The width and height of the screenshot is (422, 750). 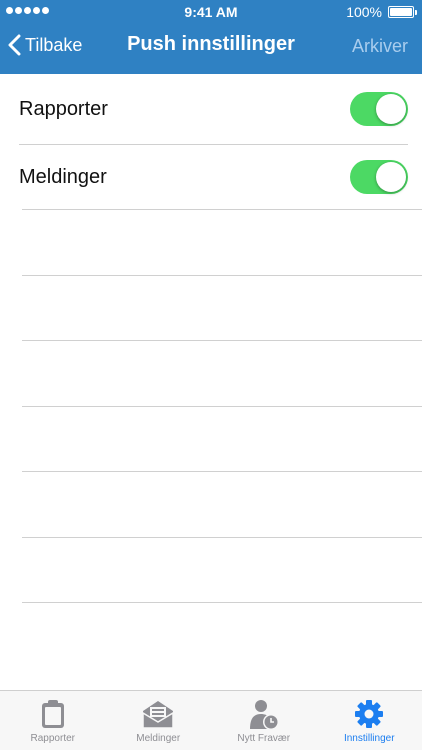 I want to click on battery-icon, so click(x=402, y=12).